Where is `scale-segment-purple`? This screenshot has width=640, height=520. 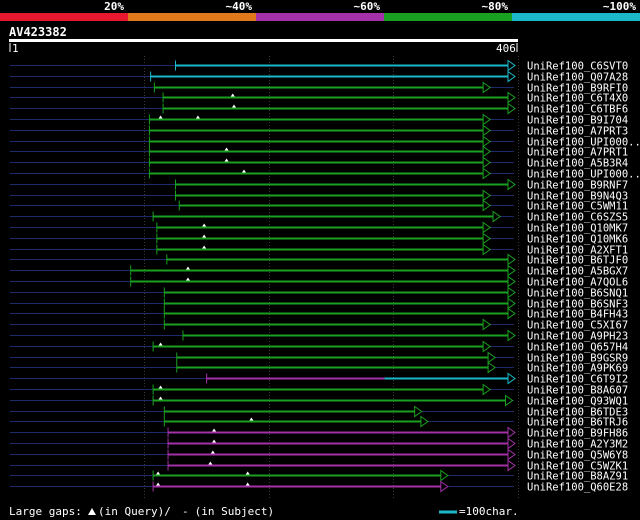 scale-segment-purple is located at coordinates (320, 17).